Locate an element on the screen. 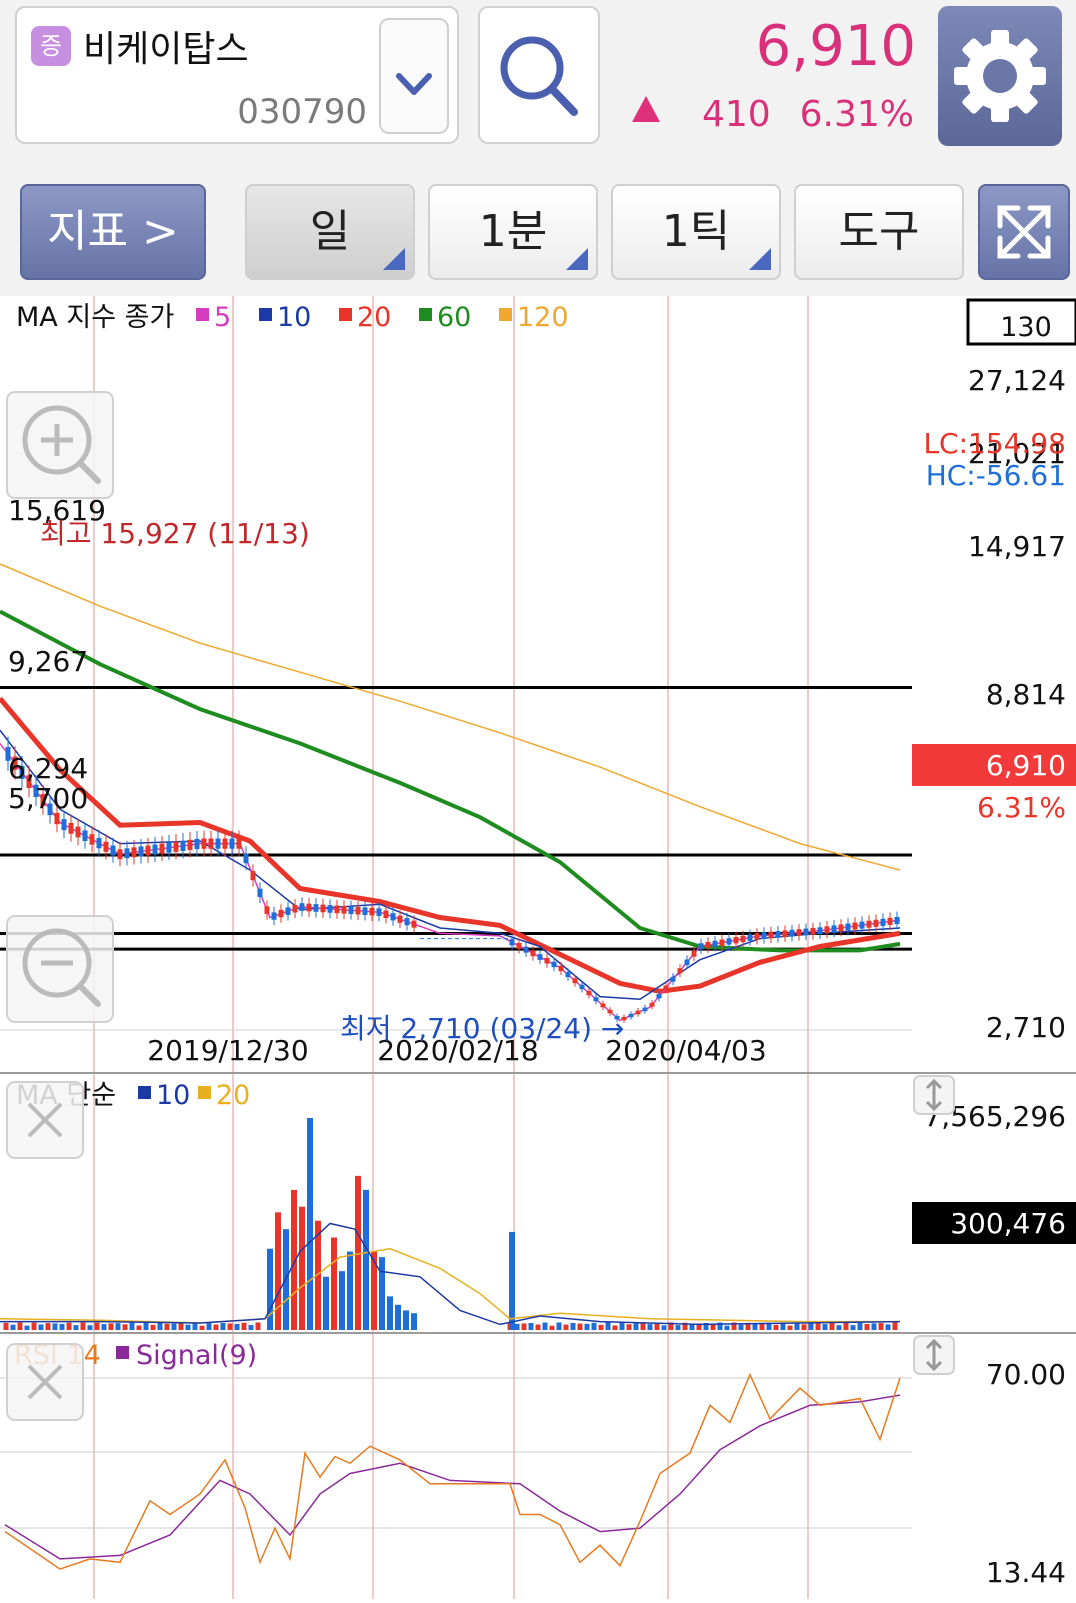 The height and width of the screenshot is (1603, 1076). period-day-label: 일 is located at coordinates (330, 231).